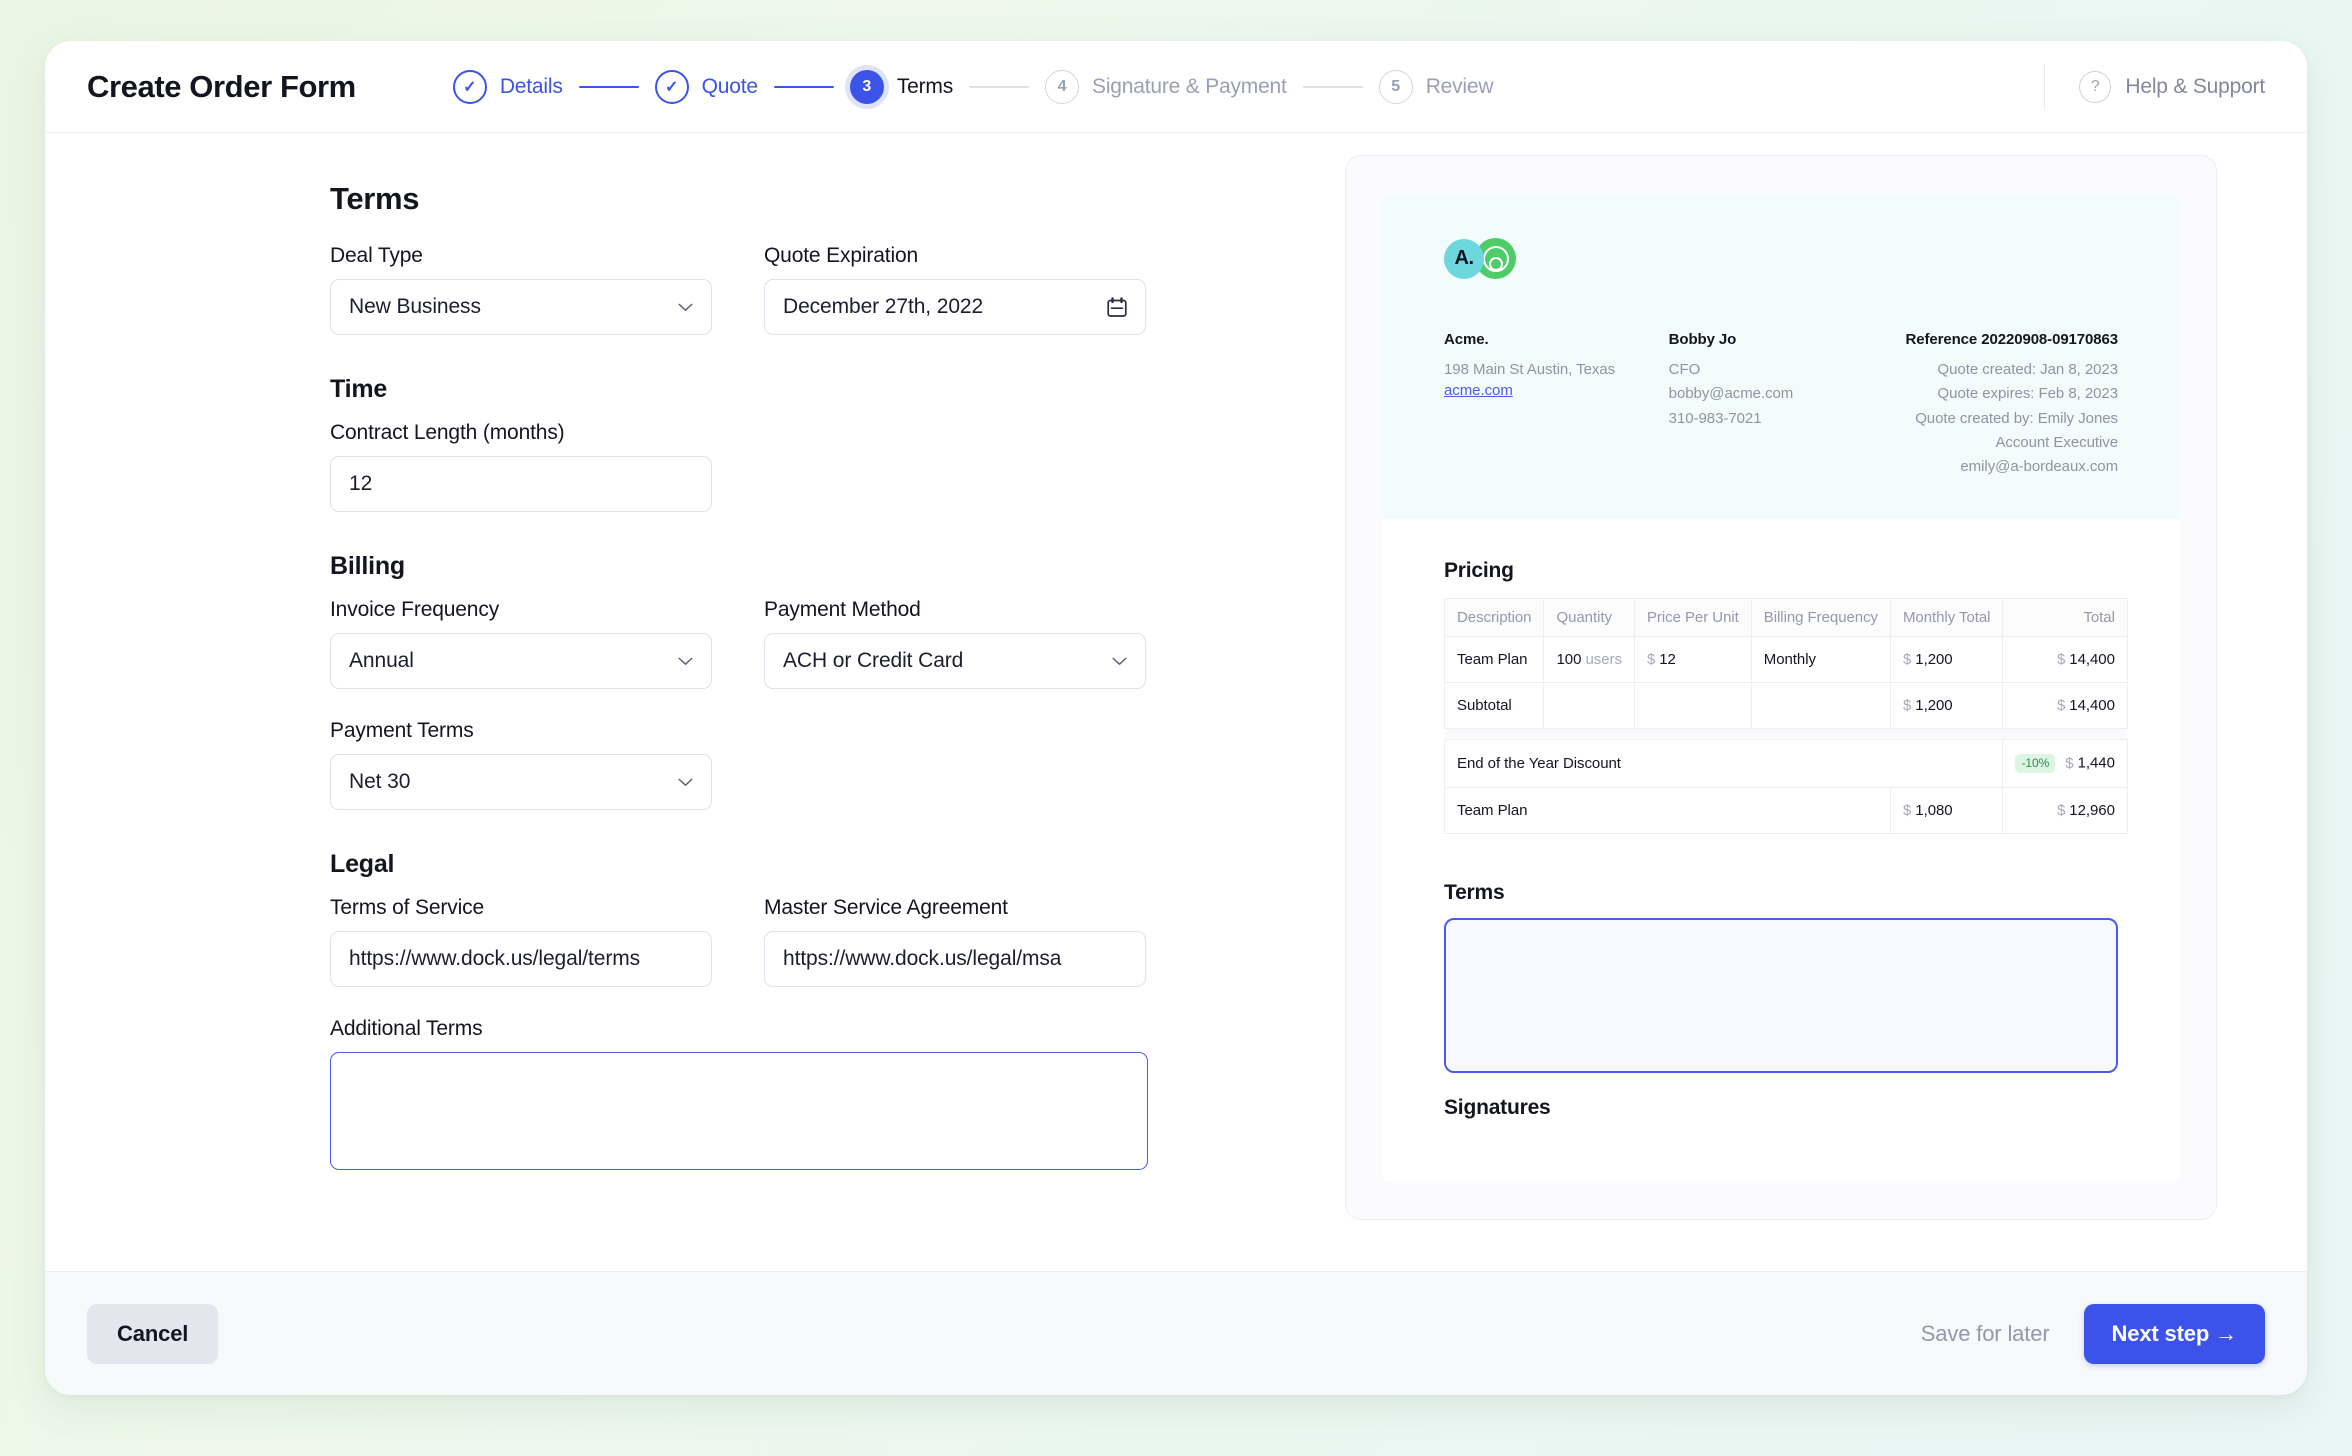 The width and height of the screenshot is (2352, 1456). Describe the element at coordinates (1556, 390) in the screenshot. I see `company-website-link: acme.com` at that location.